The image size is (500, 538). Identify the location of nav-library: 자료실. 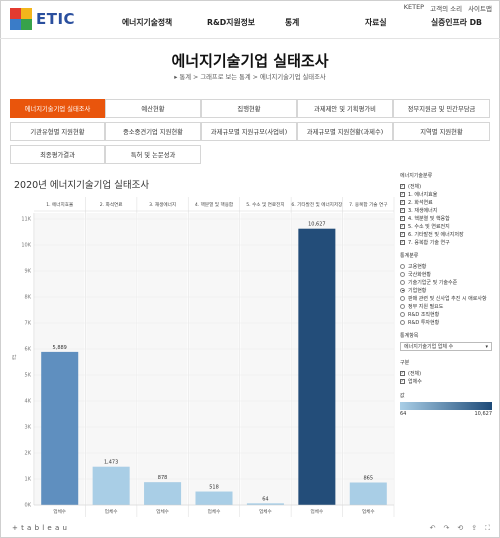
(398, 22).